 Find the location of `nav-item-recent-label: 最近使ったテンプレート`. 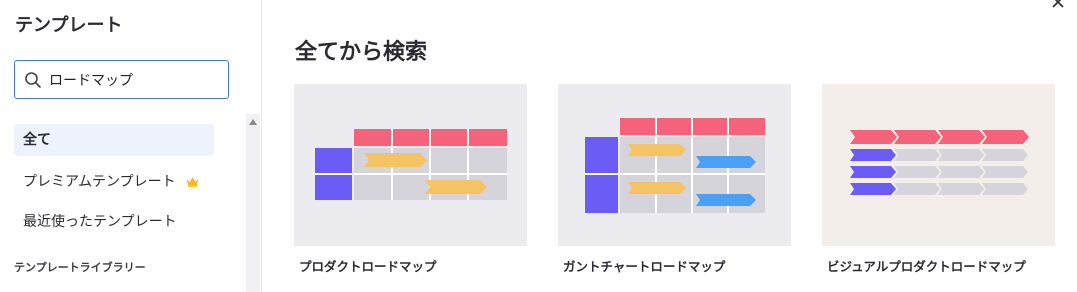

nav-item-recent-label: 最近使ったテンプレート is located at coordinates (100, 222).